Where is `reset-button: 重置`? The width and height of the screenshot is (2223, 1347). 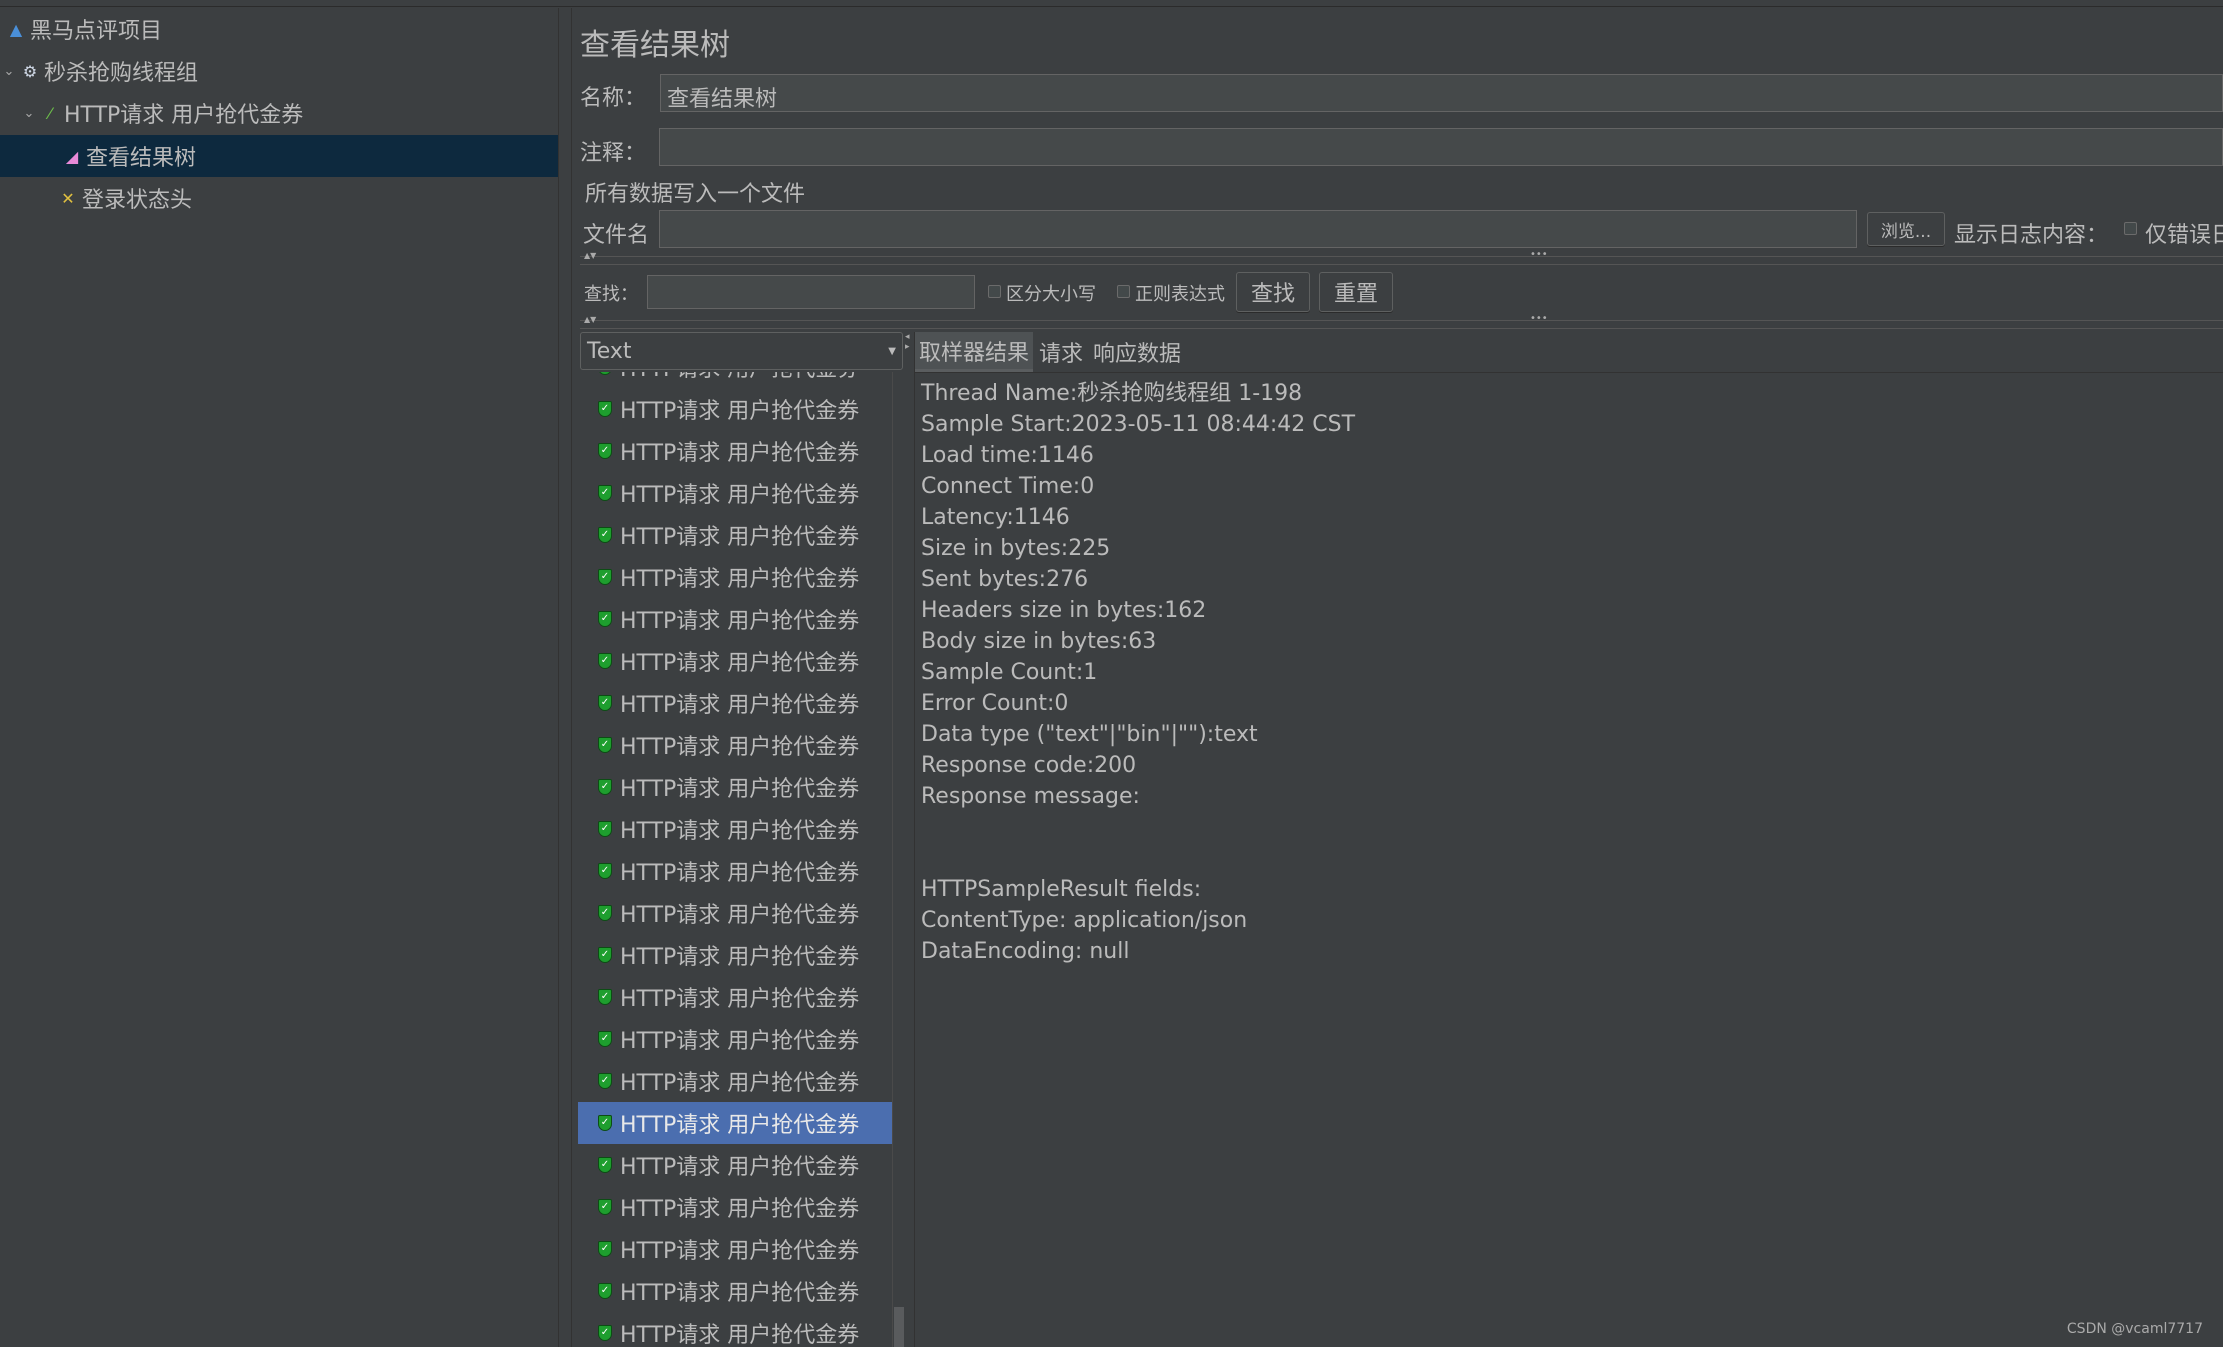
reset-button: 重置 is located at coordinates (1356, 292).